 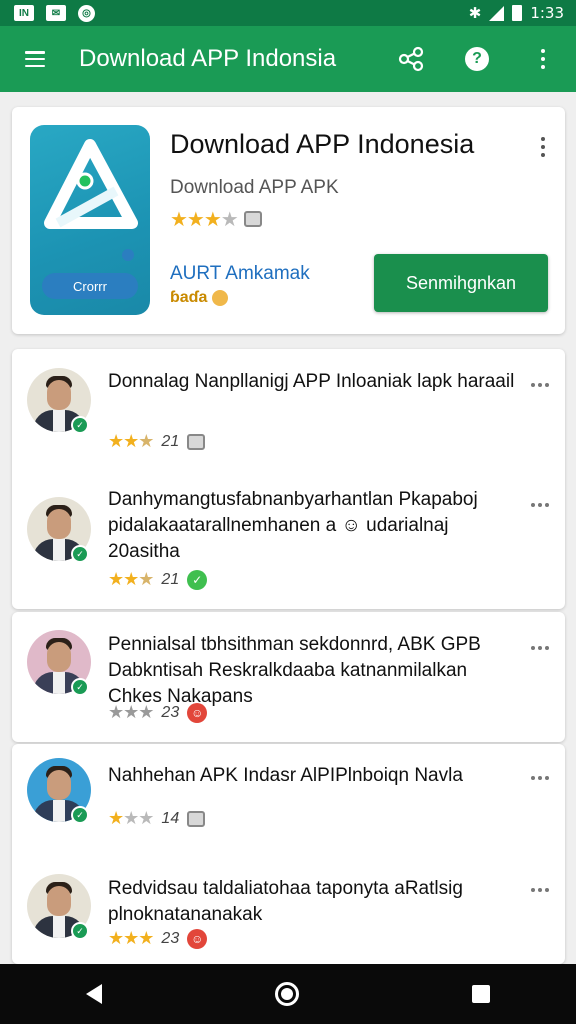 I want to click on card-more-icon, so click(x=543, y=147).